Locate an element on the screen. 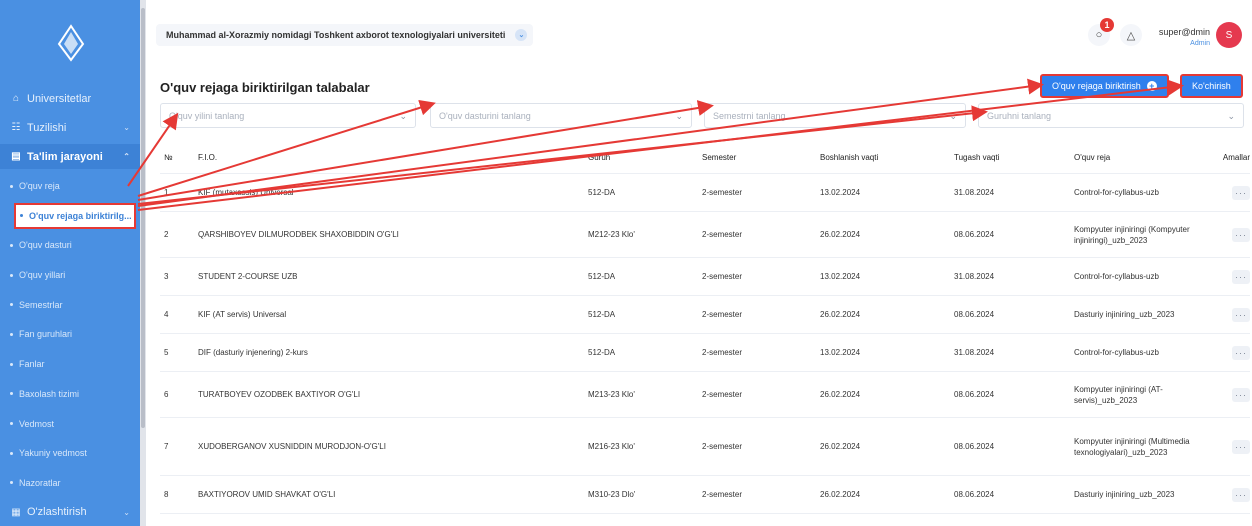  cell-end: 31.08.2024 is located at coordinates (974, 276).